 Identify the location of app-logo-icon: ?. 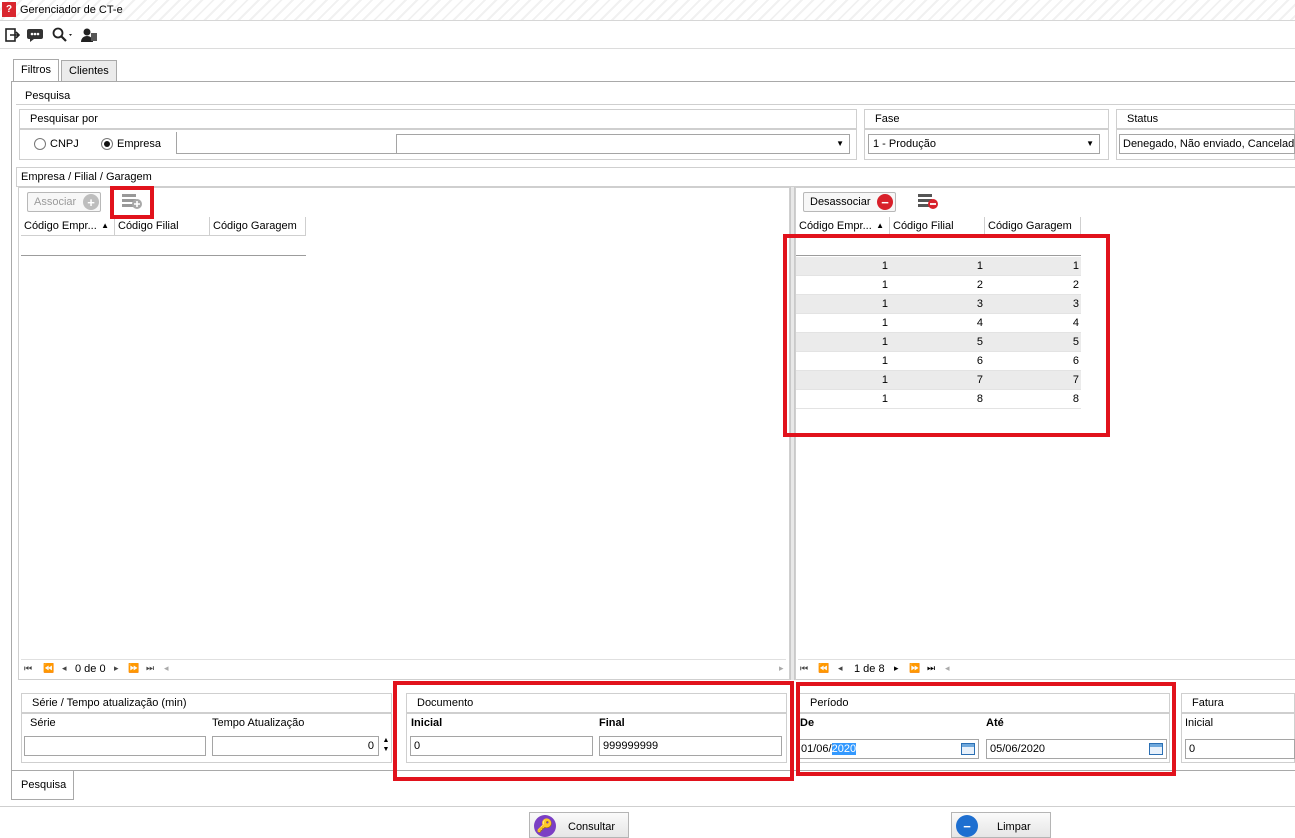
(9, 9).